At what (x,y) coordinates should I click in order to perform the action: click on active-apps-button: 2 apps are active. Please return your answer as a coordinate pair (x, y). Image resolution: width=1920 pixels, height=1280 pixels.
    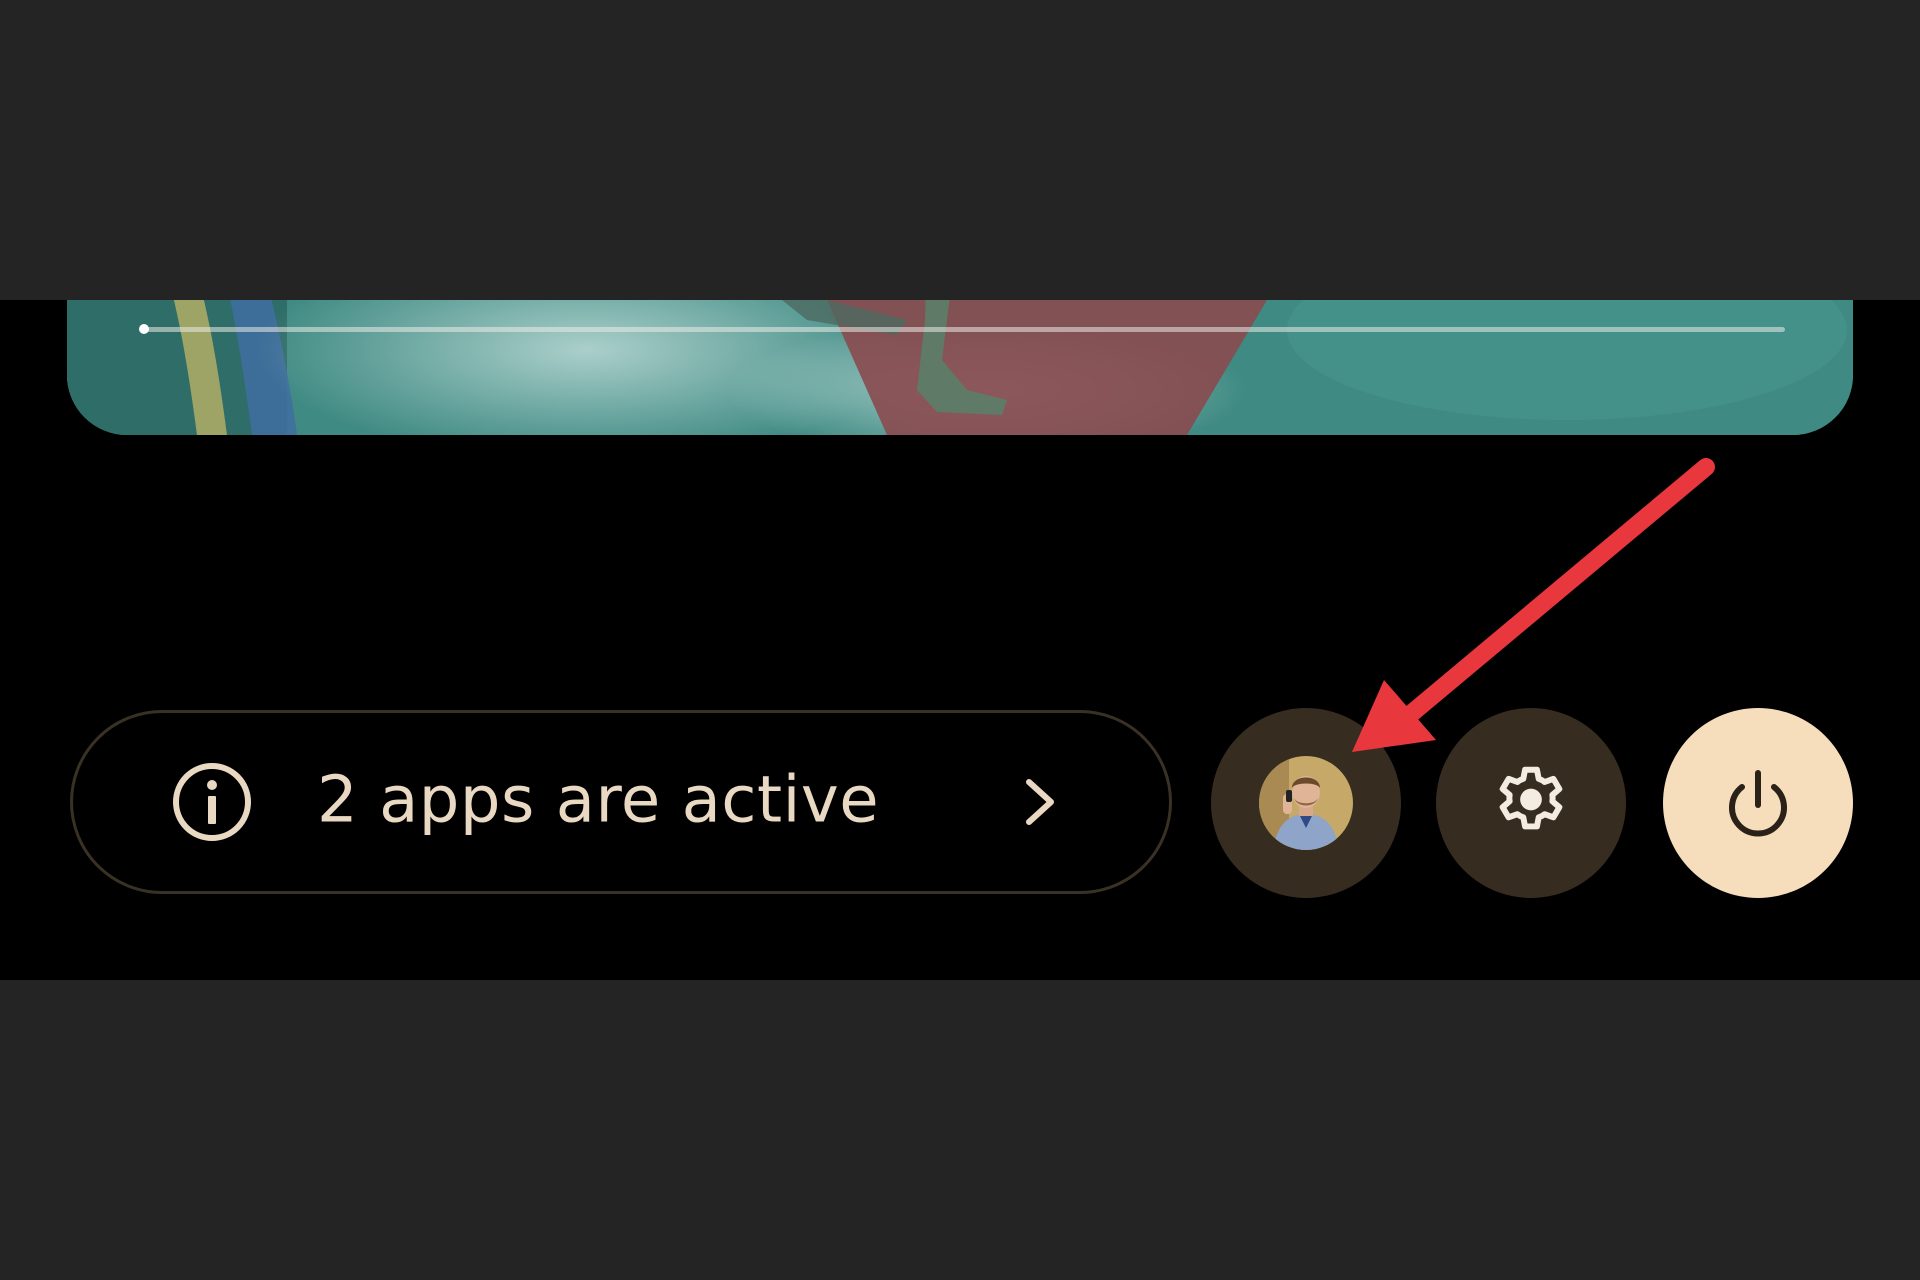
    Looking at the image, I should click on (621, 802).